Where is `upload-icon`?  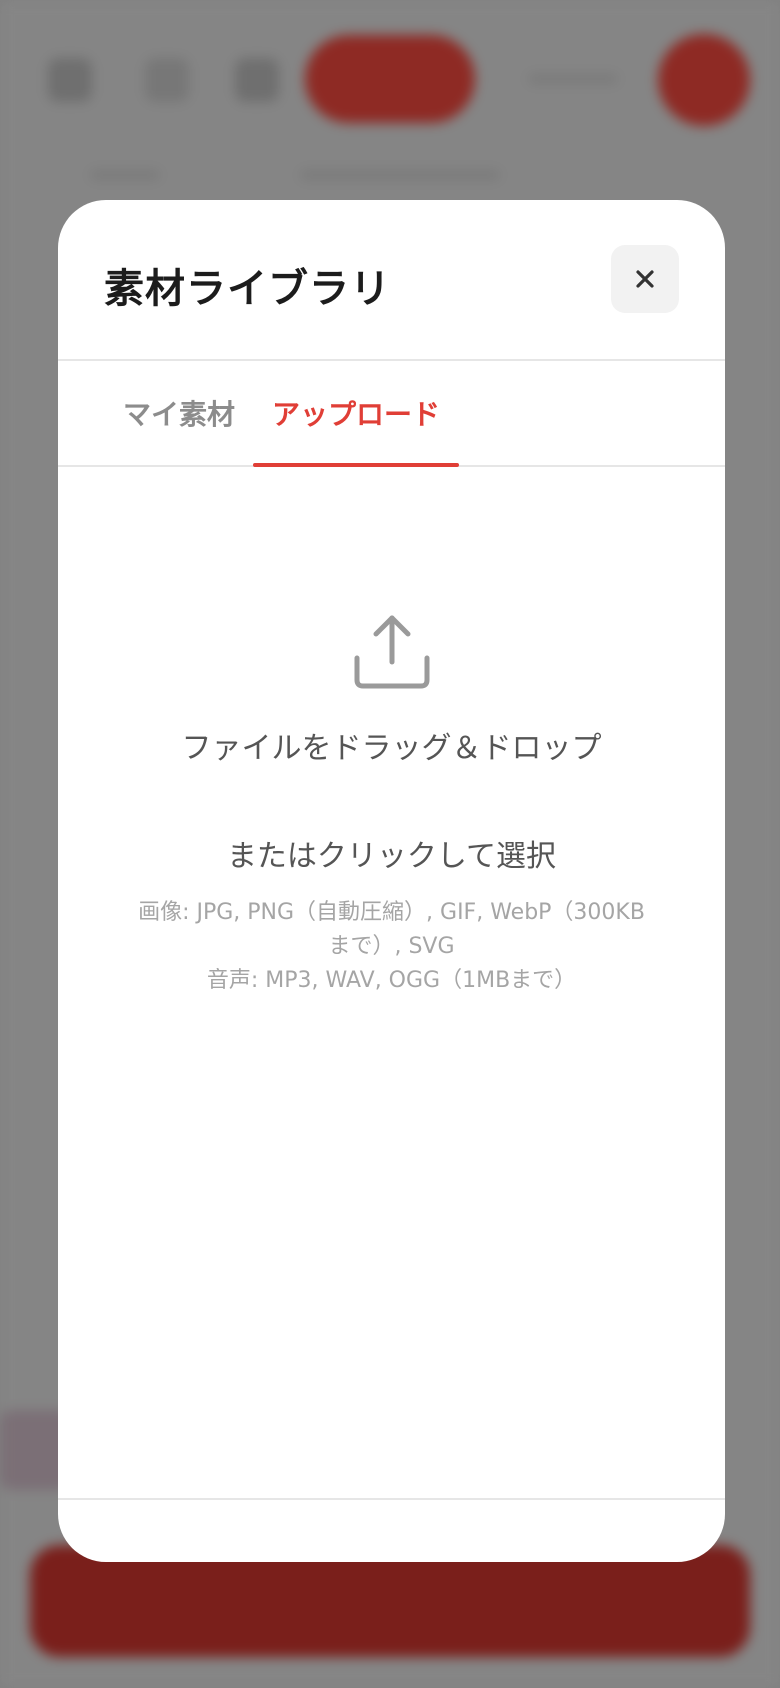 upload-icon is located at coordinates (392, 652).